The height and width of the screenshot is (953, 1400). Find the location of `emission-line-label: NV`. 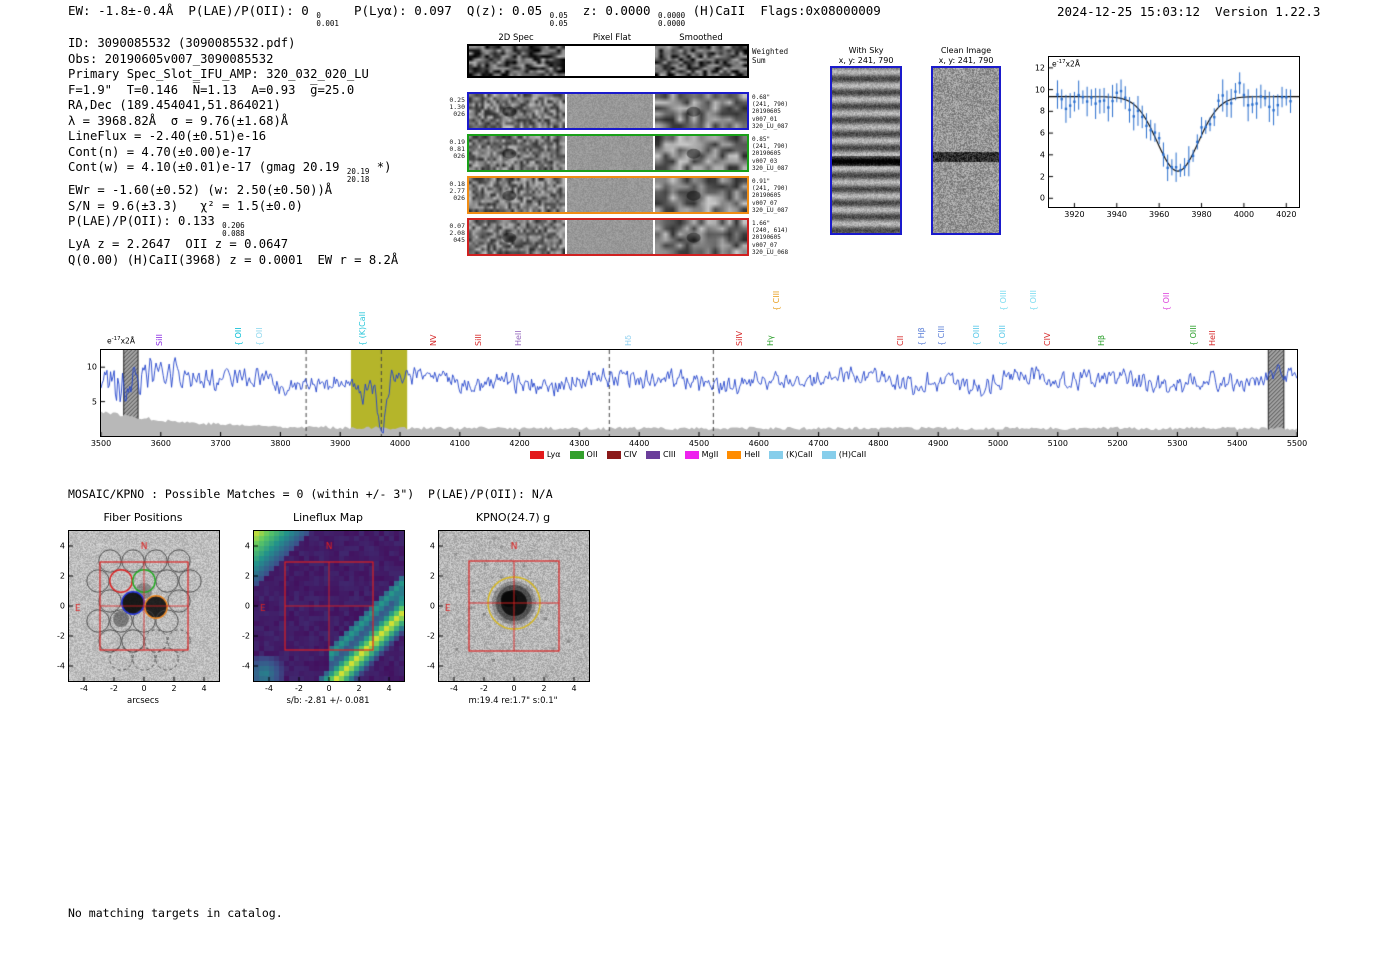

emission-line-label: NV is located at coordinates (433, 340).